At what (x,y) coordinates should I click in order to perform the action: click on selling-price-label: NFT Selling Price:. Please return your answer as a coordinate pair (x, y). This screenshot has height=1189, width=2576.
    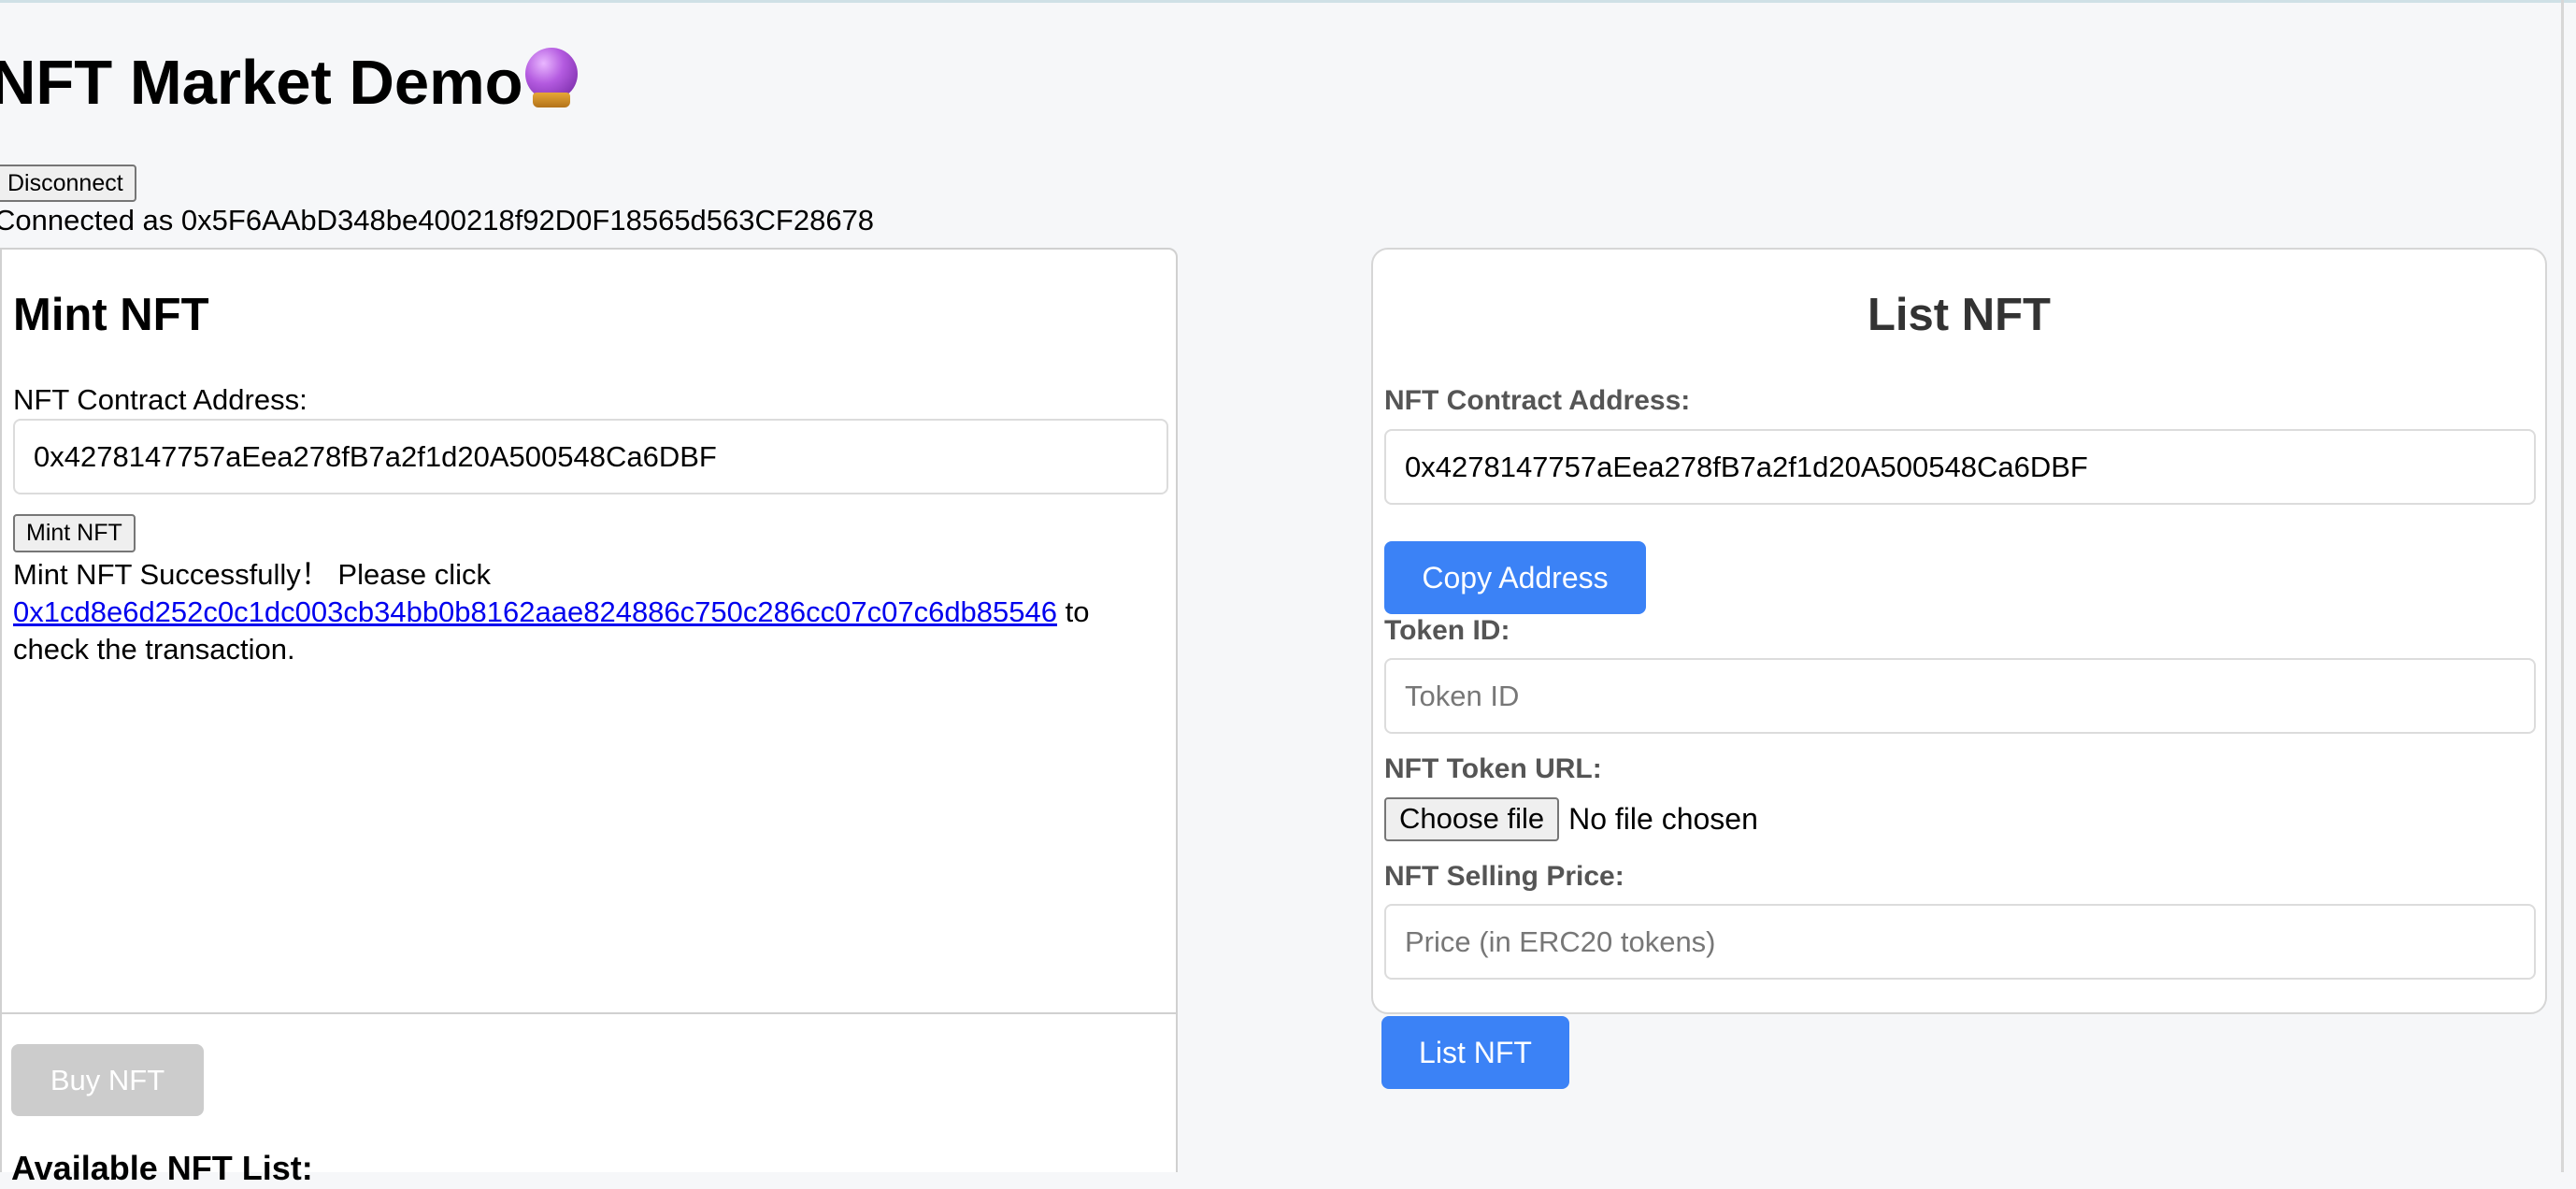
    Looking at the image, I should click on (1504, 876).